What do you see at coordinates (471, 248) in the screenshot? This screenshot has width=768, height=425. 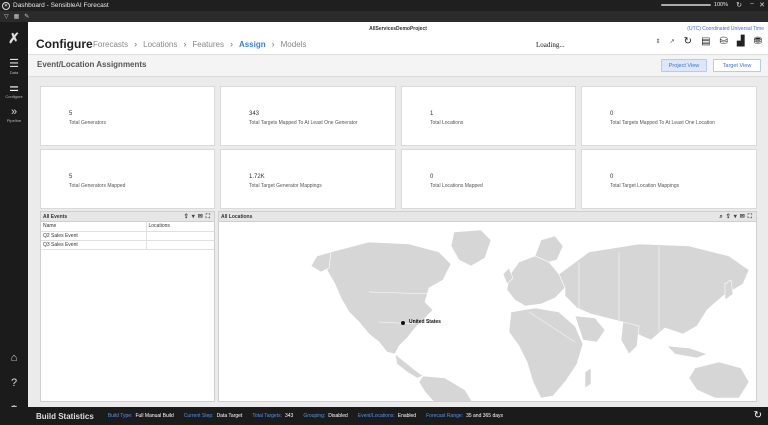 I see `greenland-shape` at bounding box center [471, 248].